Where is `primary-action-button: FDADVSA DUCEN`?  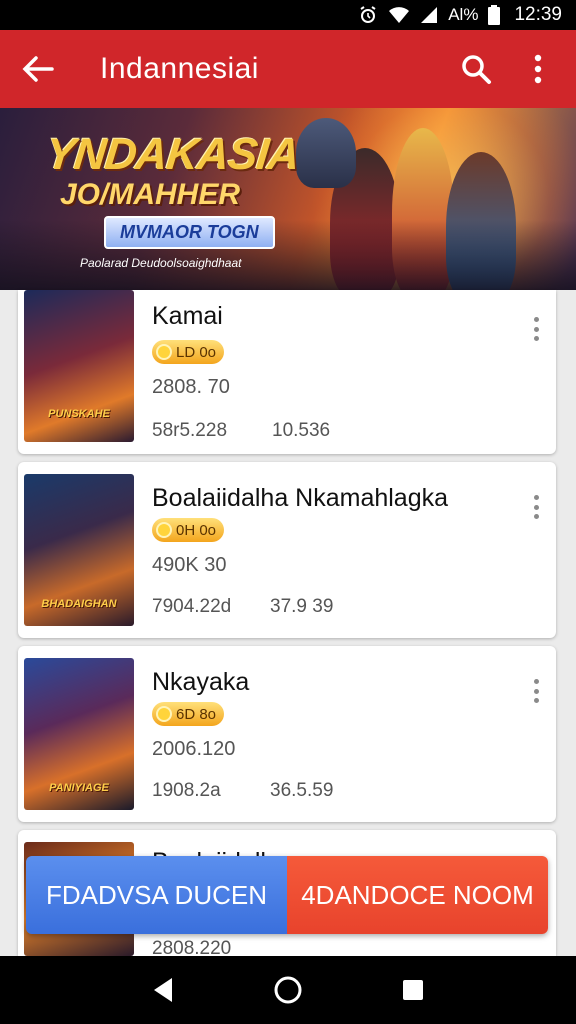 primary-action-button: FDADVSA DUCEN is located at coordinates (156, 895).